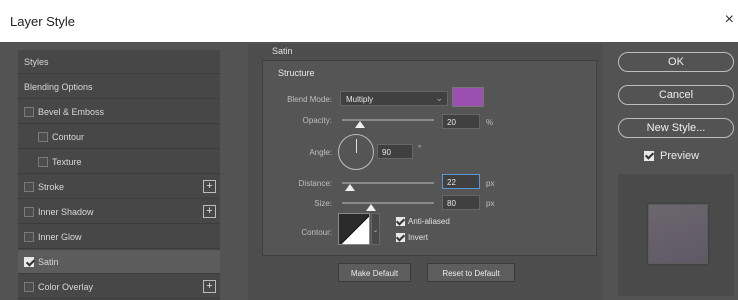  What do you see at coordinates (395, 151) in the screenshot?
I see `angle-input: 90` at bounding box center [395, 151].